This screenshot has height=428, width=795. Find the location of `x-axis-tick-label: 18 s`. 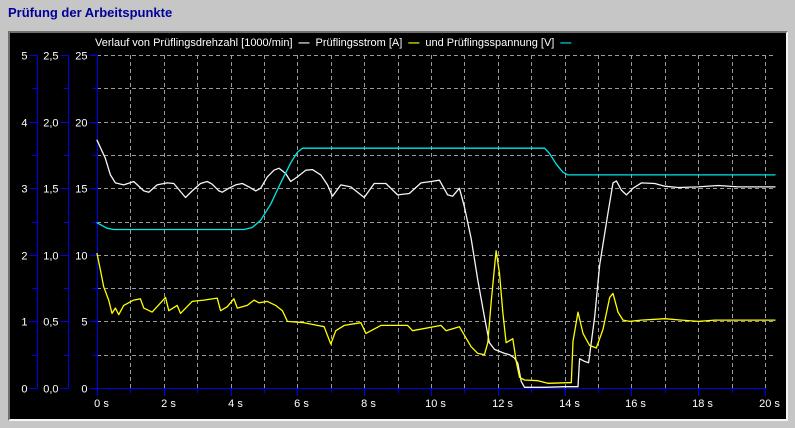

x-axis-tick-label: 18 s is located at coordinates (702, 404).